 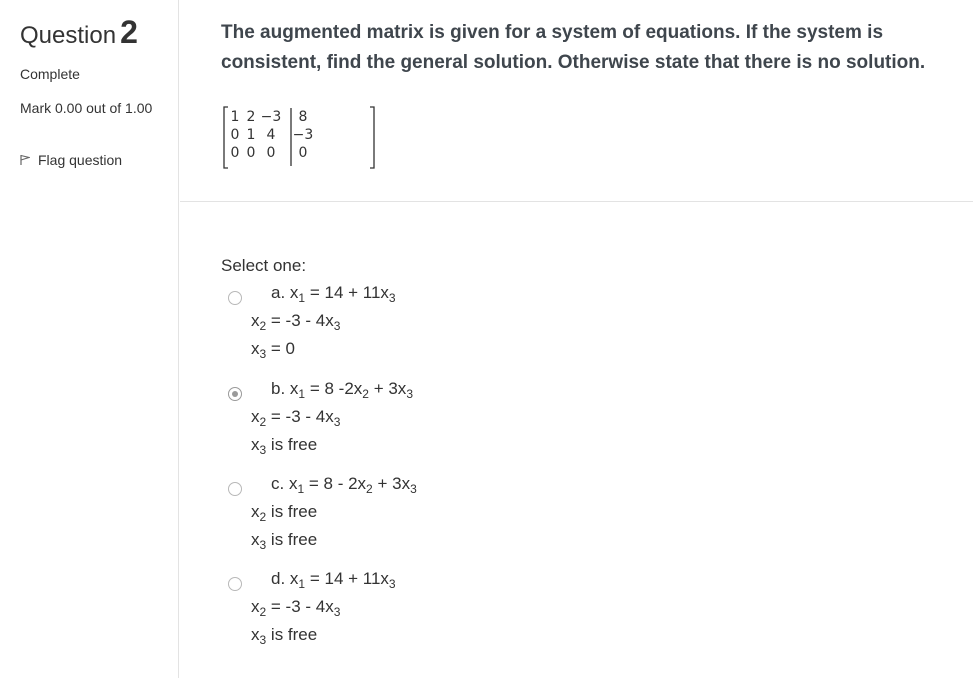 I want to click on question-heading: Question 2, so click(x=79, y=32).